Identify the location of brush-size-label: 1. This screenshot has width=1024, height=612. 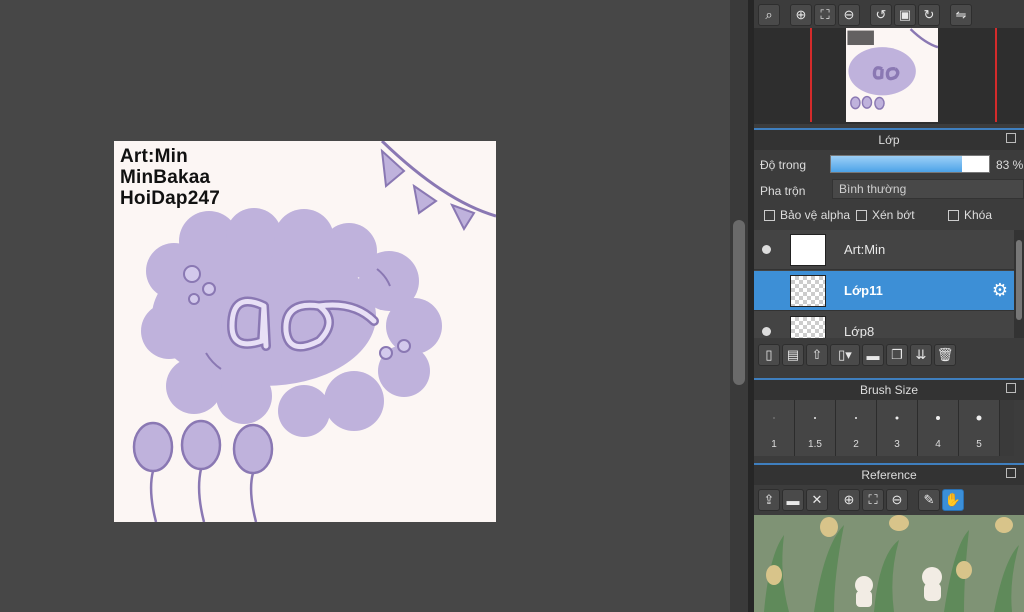
(774, 444).